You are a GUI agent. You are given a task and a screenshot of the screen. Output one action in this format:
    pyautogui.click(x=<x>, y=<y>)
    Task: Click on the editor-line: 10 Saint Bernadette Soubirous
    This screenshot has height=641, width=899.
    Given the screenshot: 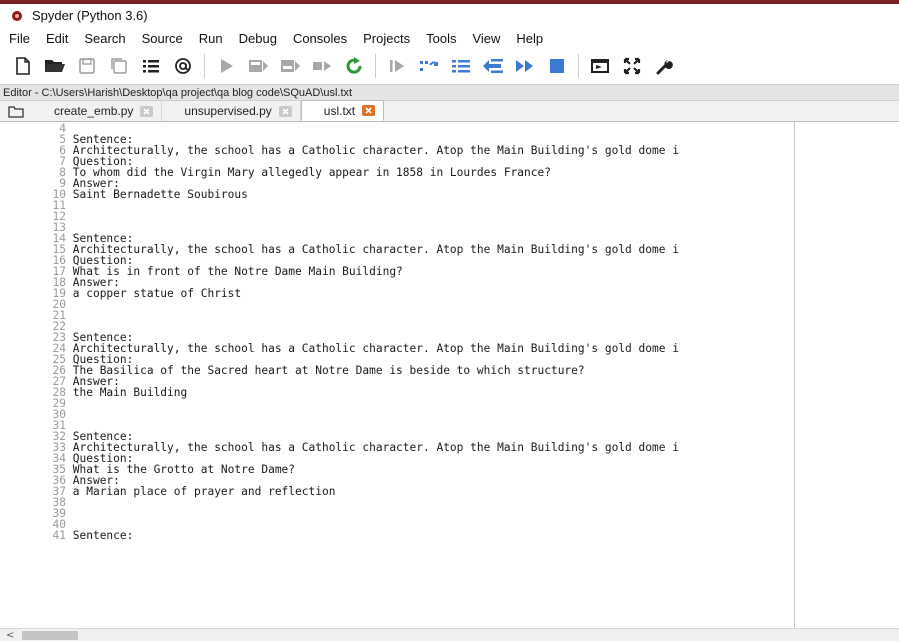 What is the action you would take?
    pyautogui.click(x=124, y=194)
    